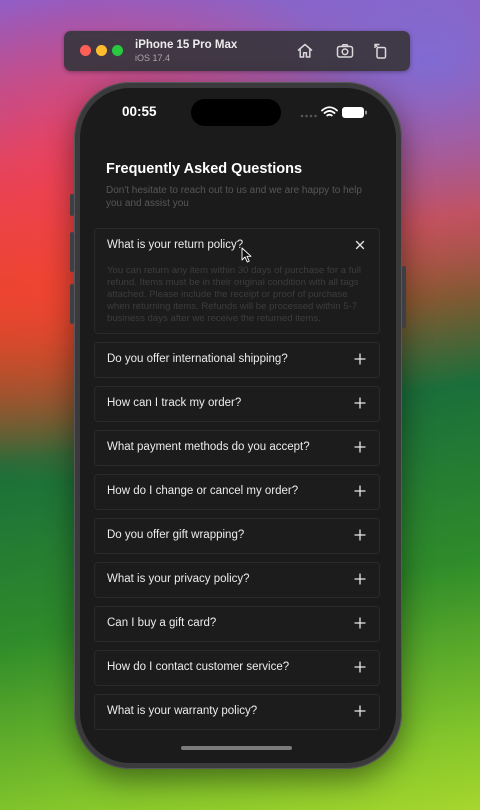 This screenshot has width=480, height=810. I want to click on faq-item-gift-card: Can I buy a gift card?, so click(237, 624).